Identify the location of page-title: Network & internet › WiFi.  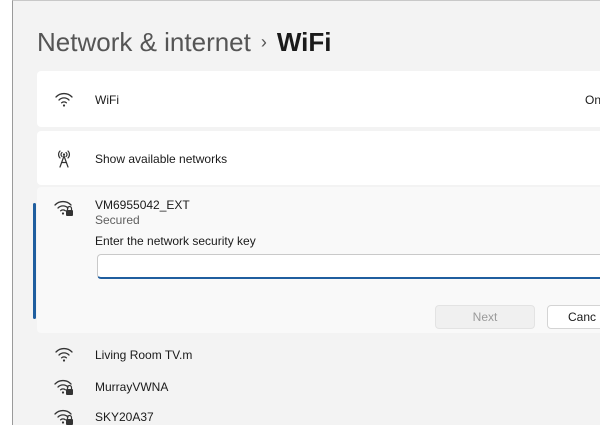
(184, 42).